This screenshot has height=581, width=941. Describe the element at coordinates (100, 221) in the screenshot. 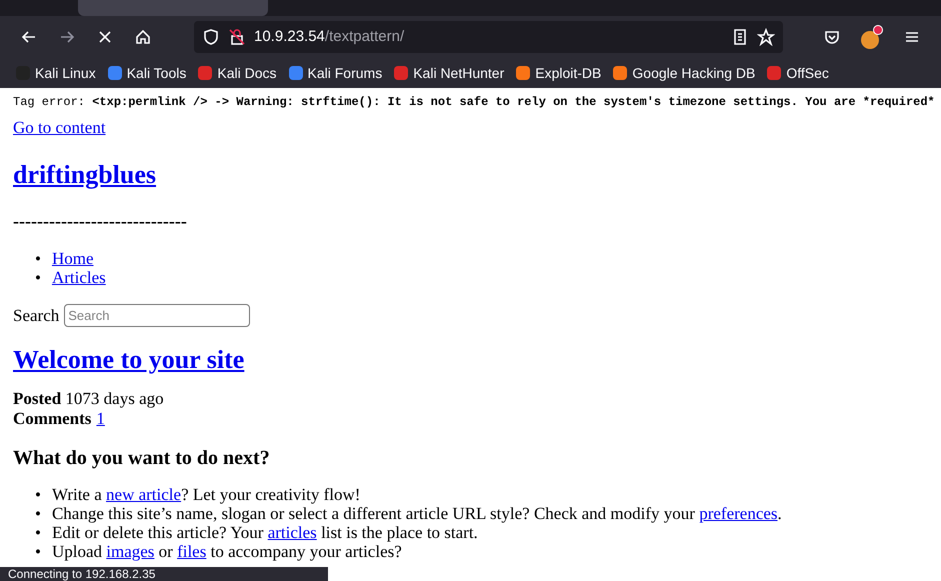

I see `site-slogan: -----------------------------` at that location.